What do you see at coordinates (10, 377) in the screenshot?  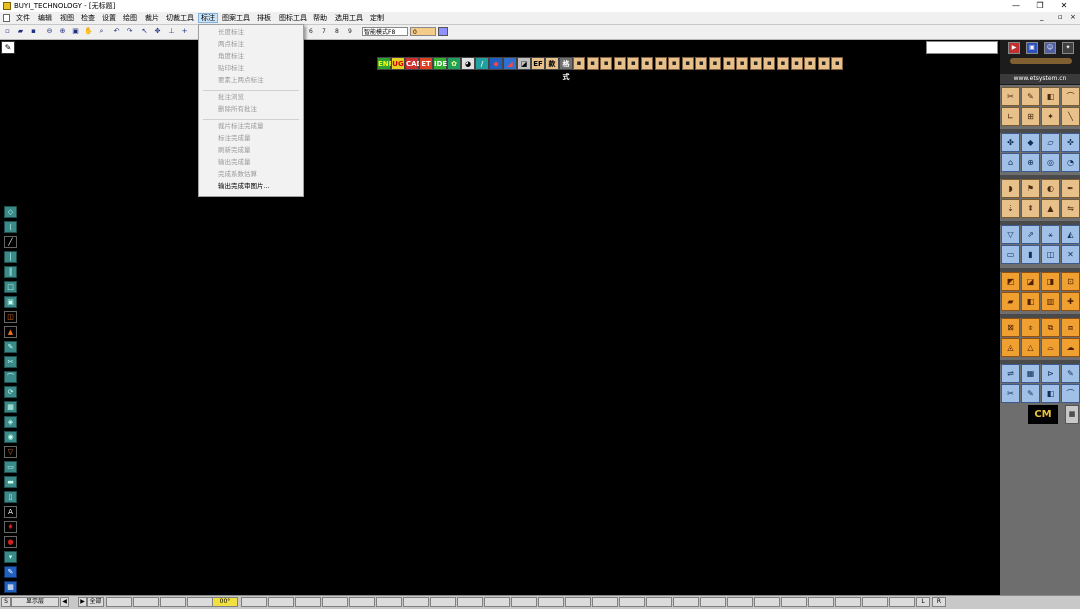 I see `tool-arc-icon: ⌒` at bounding box center [10, 377].